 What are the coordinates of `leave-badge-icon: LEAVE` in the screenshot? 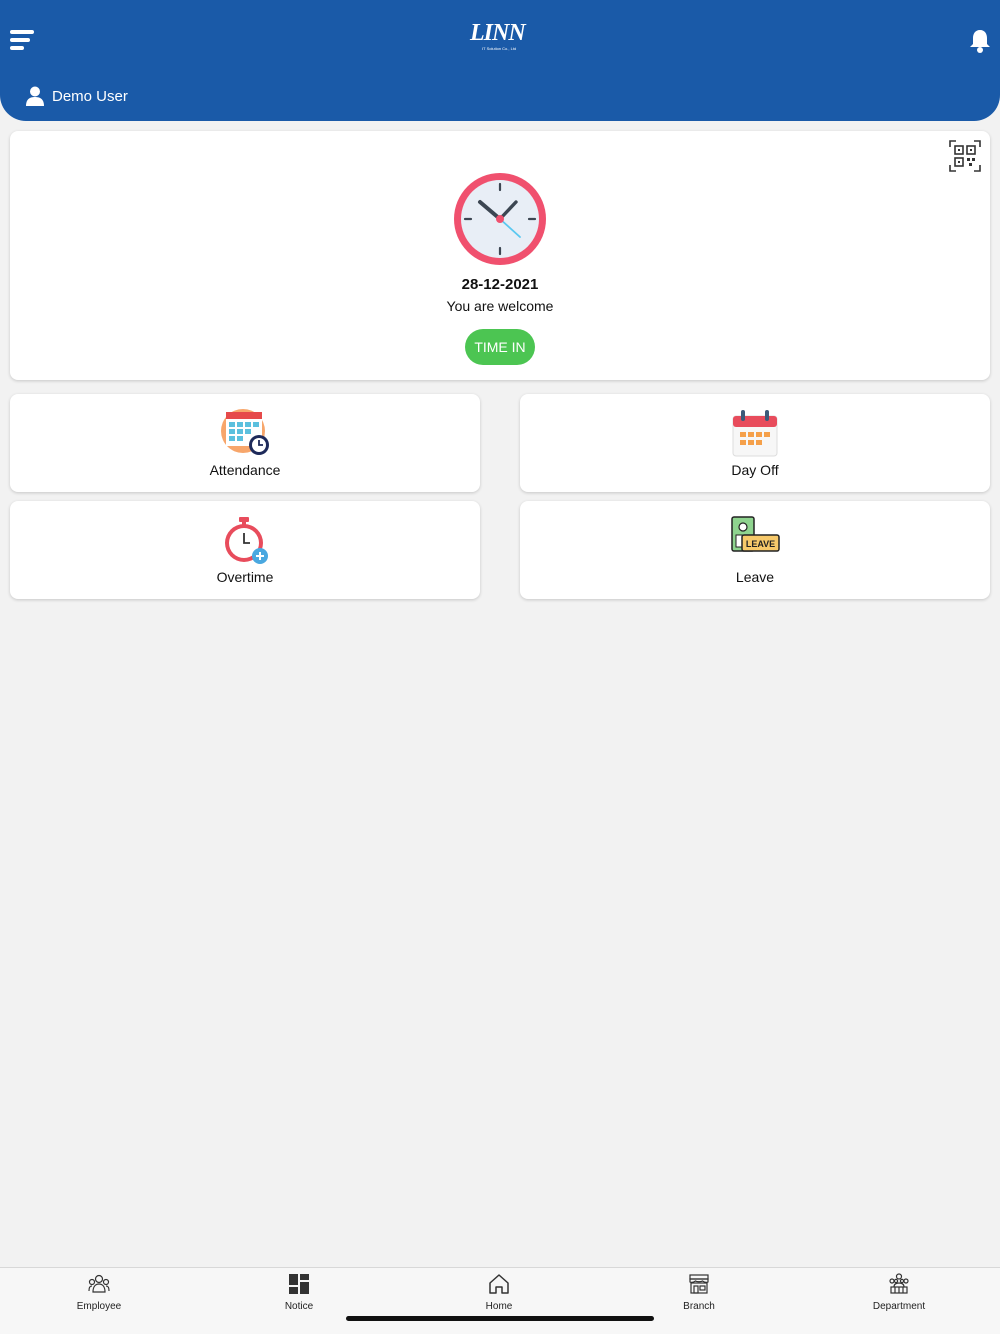 It's located at (755, 534).